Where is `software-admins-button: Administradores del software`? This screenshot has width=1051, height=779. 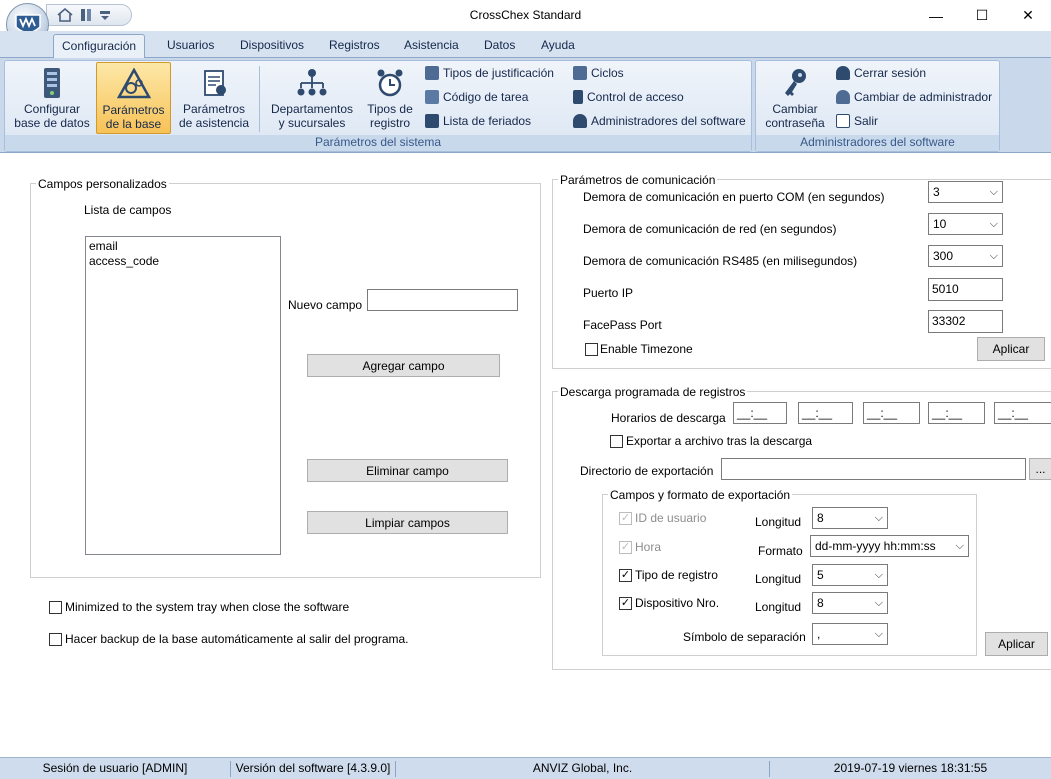 software-admins-button: Administradores del software is located at coordinates (659, 121).